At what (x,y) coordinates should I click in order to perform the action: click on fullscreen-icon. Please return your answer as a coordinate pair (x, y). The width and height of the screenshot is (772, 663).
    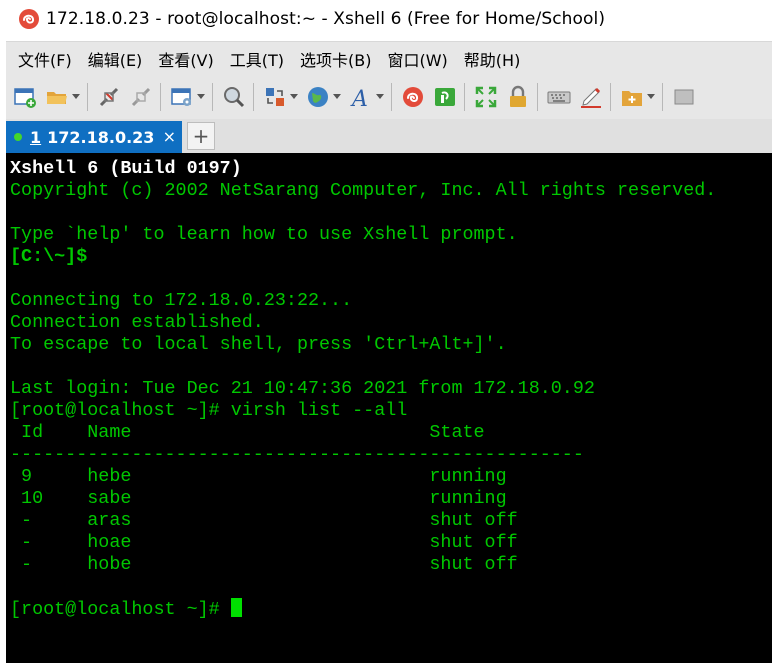
    Looking at the image, I should click on (486, 97).